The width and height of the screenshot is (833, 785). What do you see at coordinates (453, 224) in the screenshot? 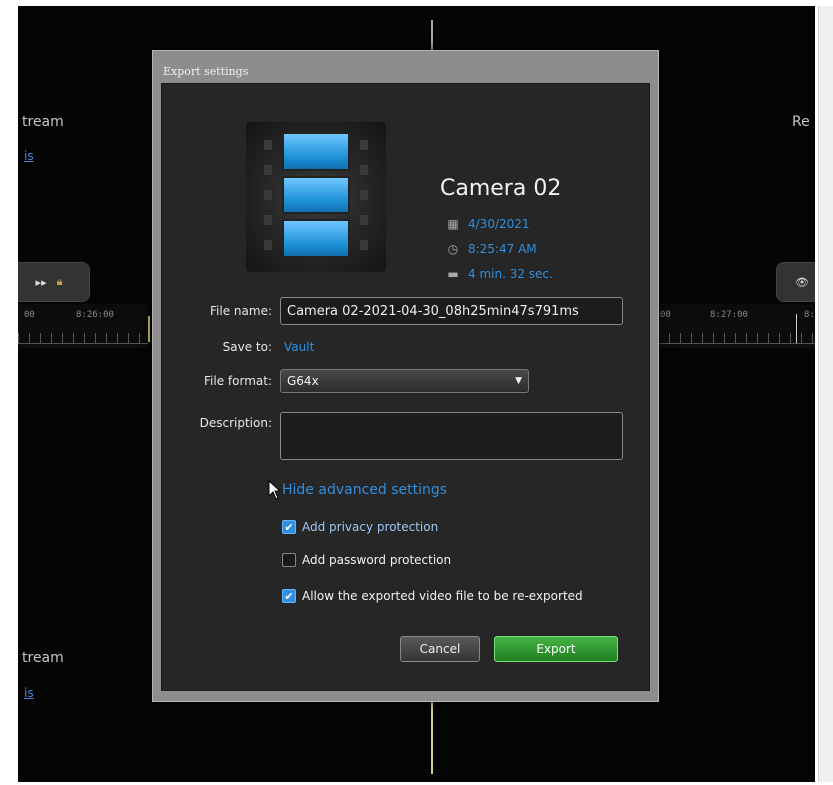
I see `calendar-icon: ▦` at bounding box center [453, 224].